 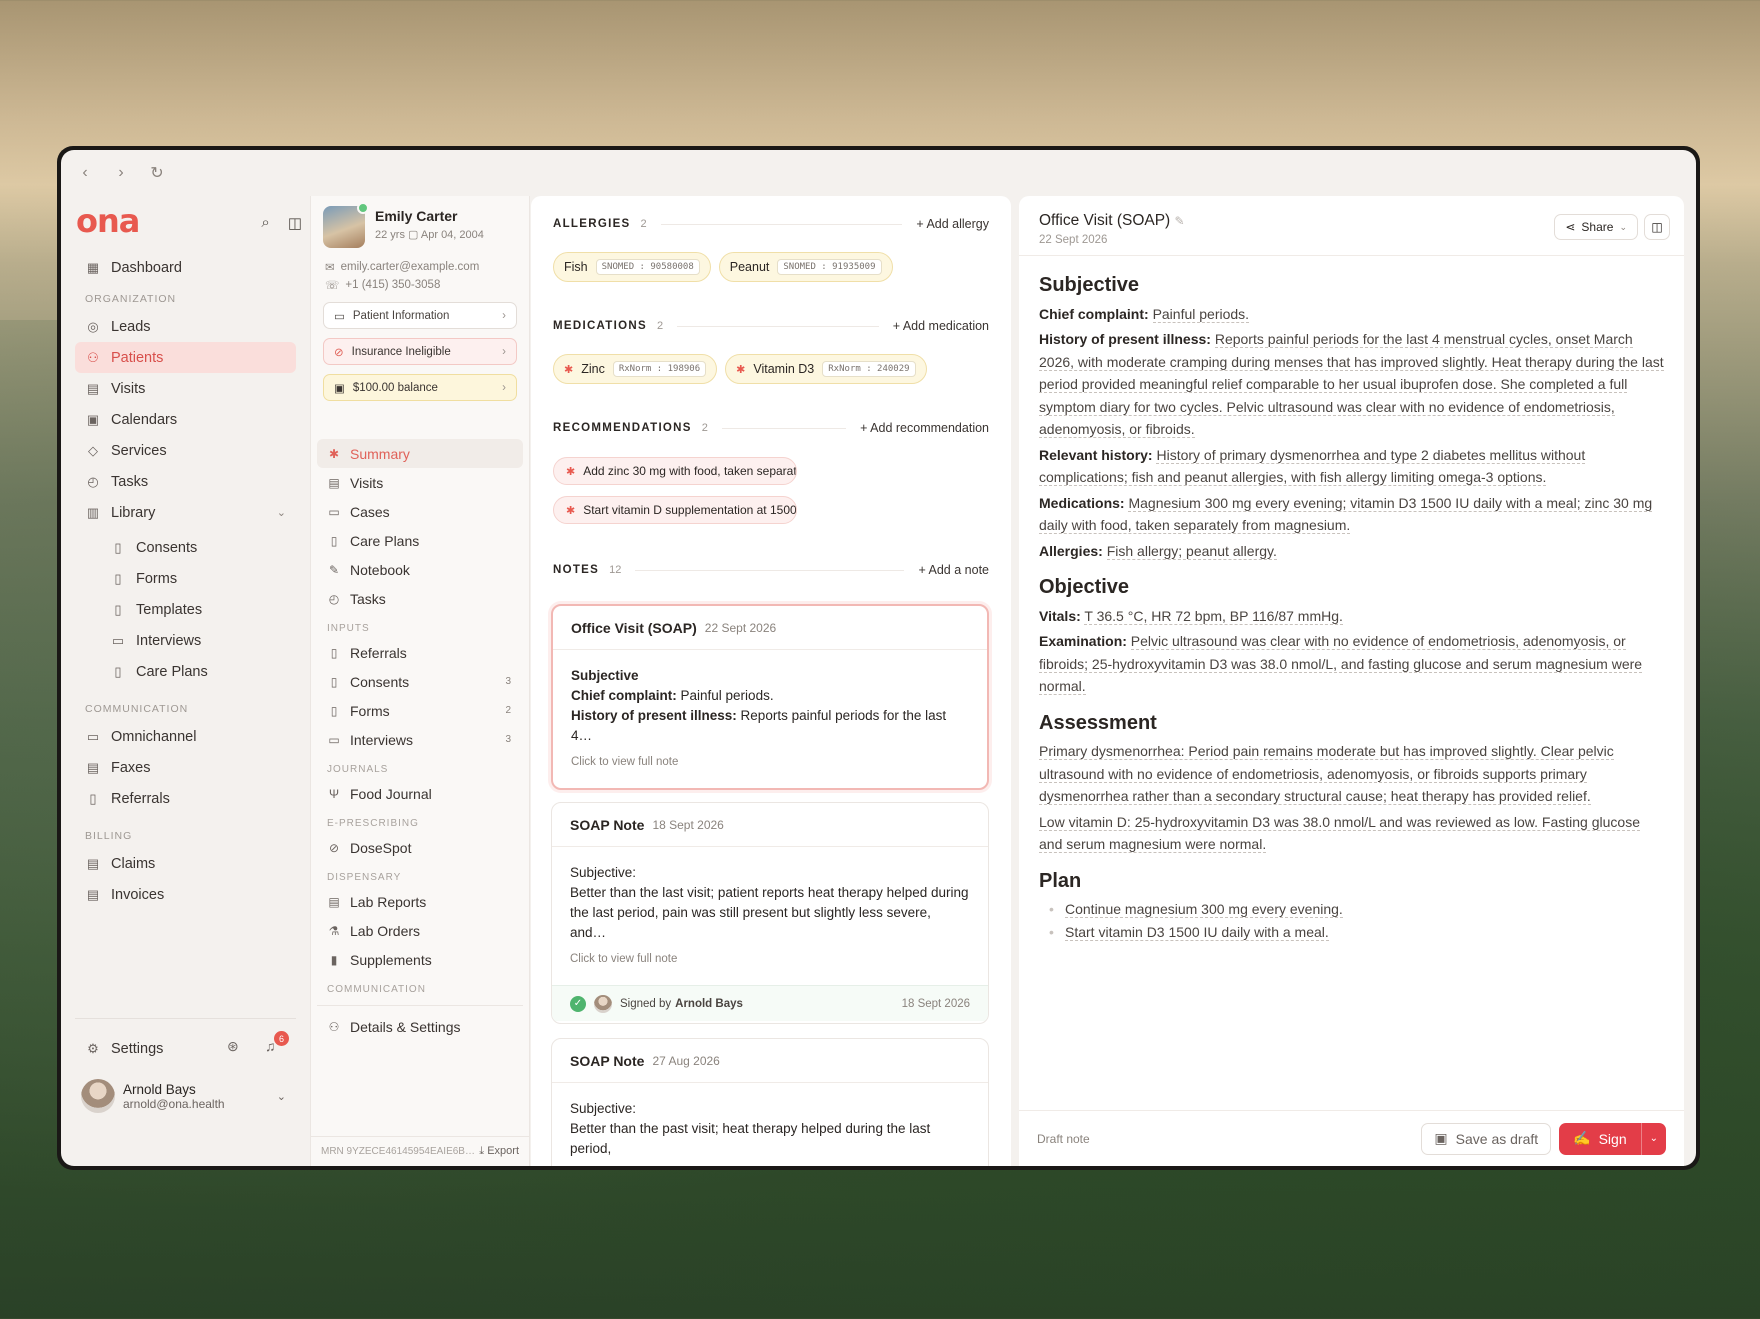 What do you see at coordinates (420, 540) in the screenshot?
I see `tab-care-plans: ▯ Care Plans` at bounding box center [420, 540].